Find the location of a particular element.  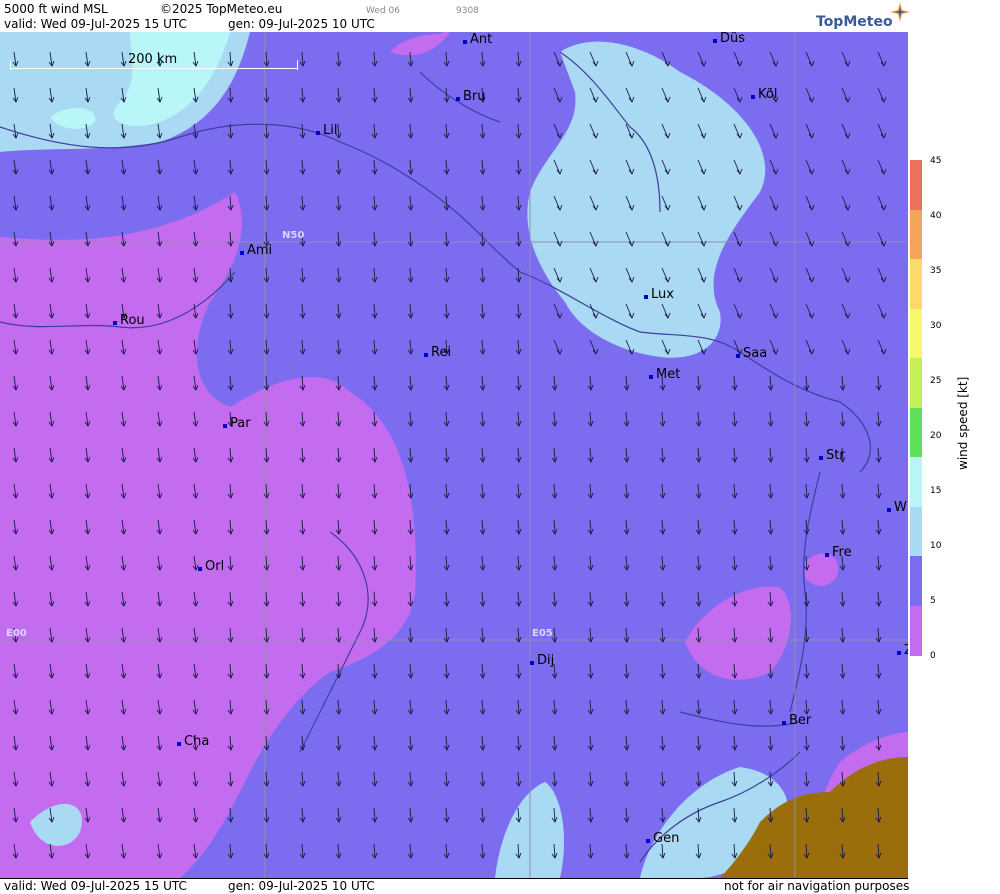

footer-disclaimer: not for air navigation purposes is located at coordinates (817, 886).